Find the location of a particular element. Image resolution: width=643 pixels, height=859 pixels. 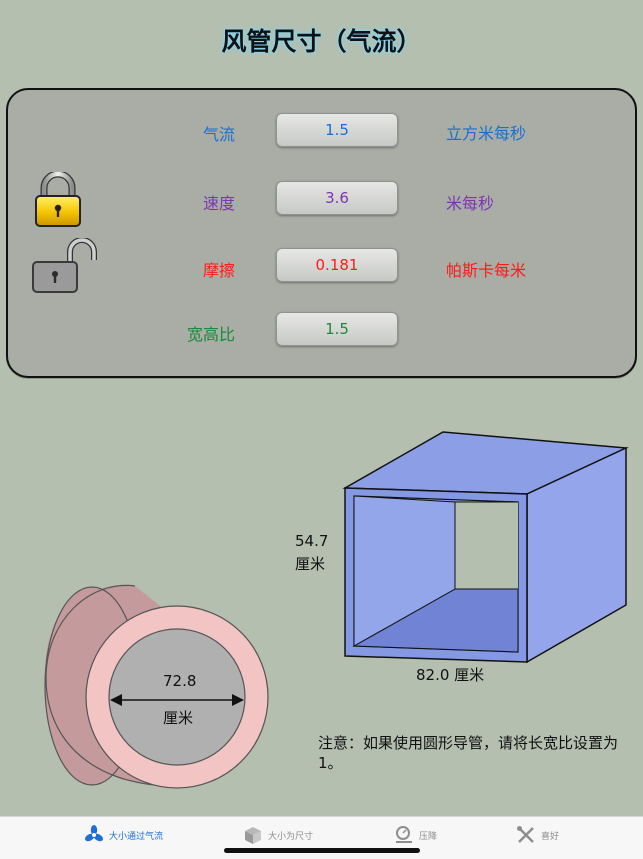

round-diameter-value: 72.8 is located at coordinates (180, 681).